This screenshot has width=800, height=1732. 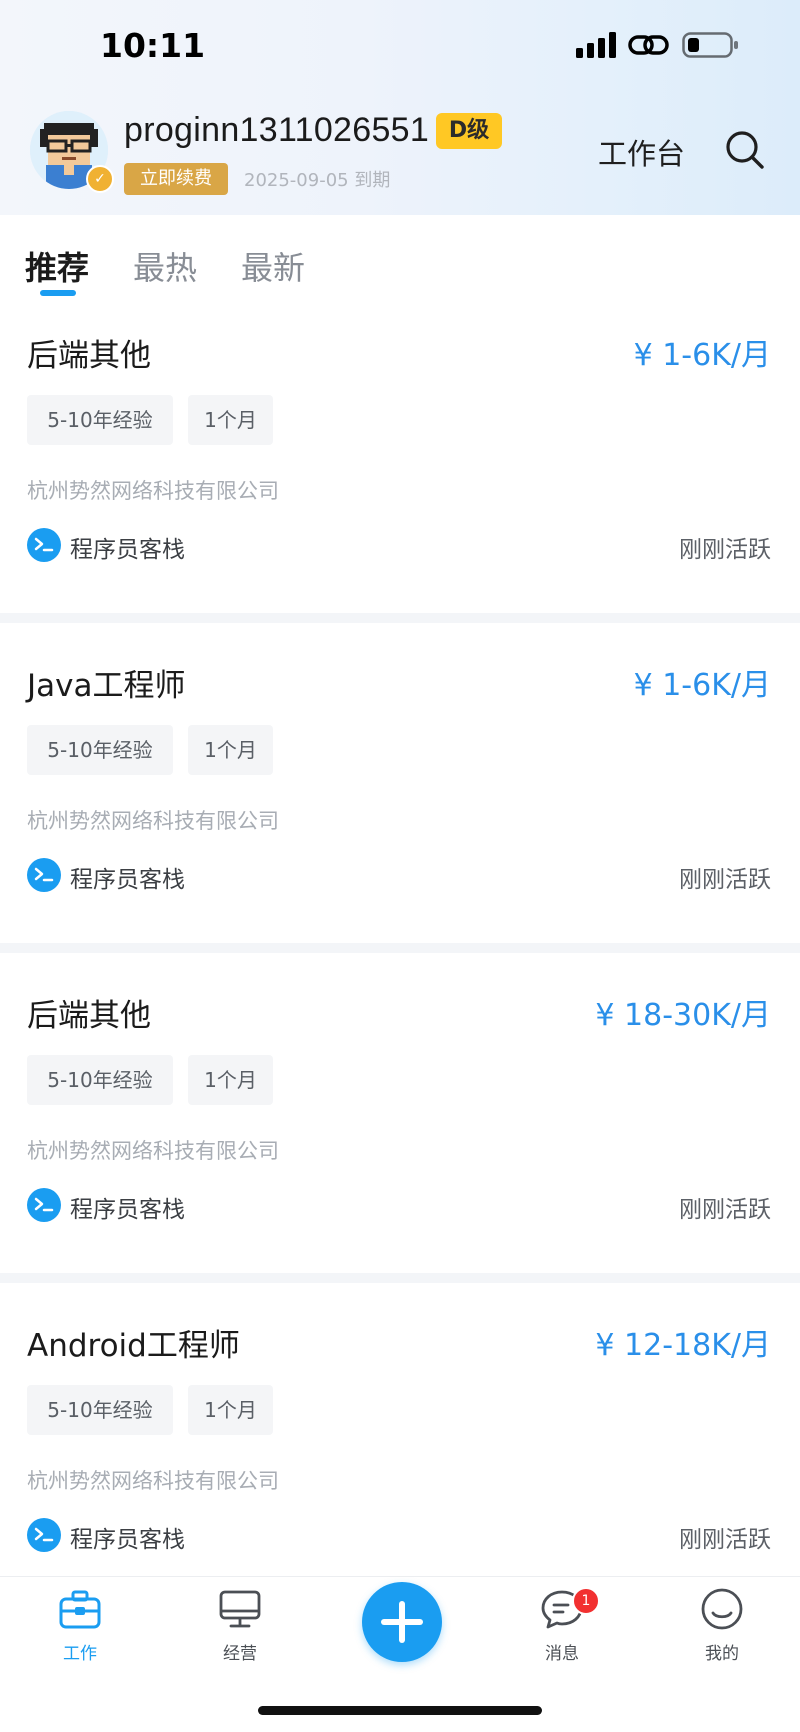 I want to click on link-icon, so click(x=648, y=45).